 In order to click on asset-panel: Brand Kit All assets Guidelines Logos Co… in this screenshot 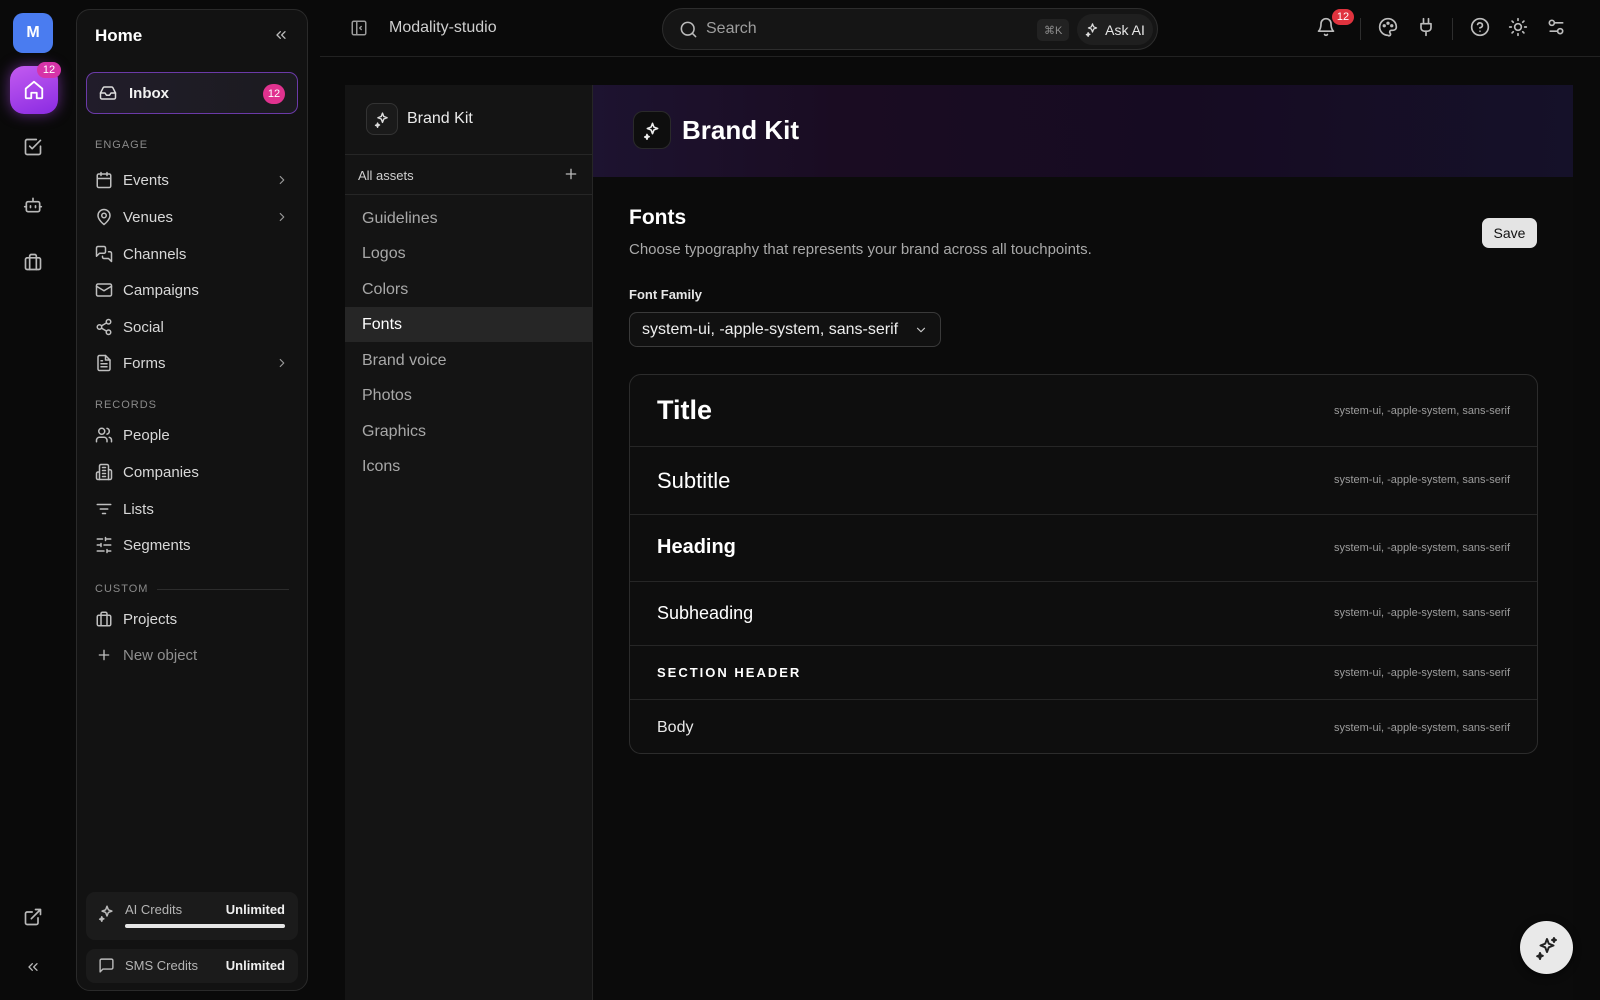, I will do `click(469, 542)`.